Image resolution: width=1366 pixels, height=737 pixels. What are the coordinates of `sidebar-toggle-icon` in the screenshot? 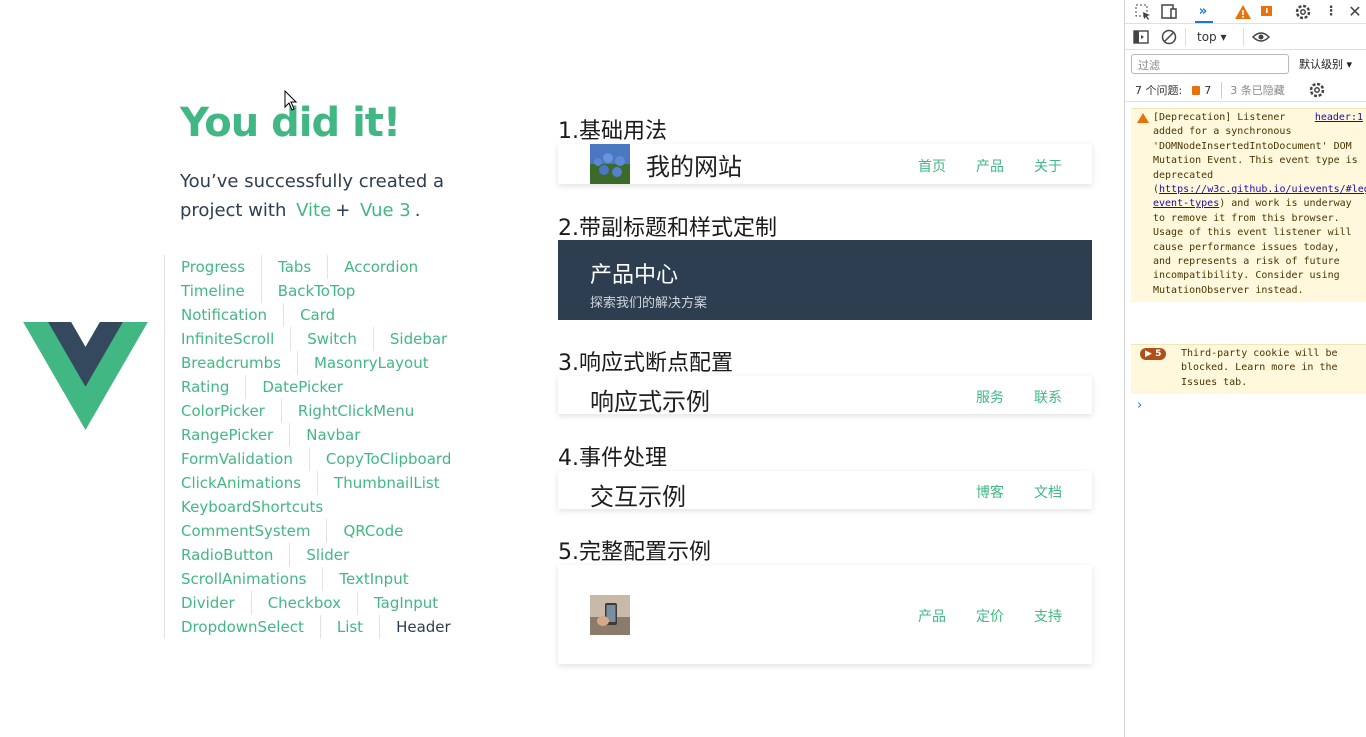 It's located at (1141, 37).